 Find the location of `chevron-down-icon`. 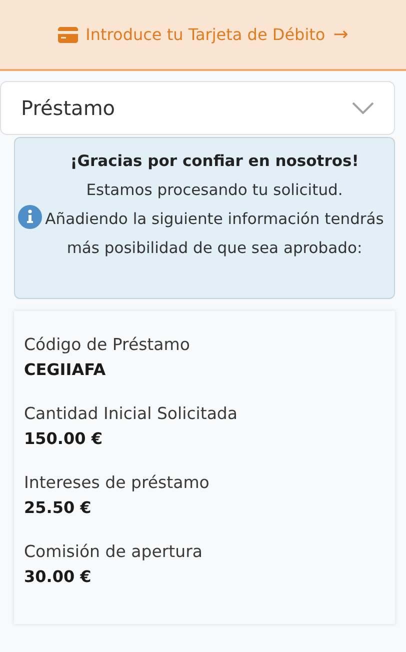

chevron-down-icon is located at coordinates (363, 108).